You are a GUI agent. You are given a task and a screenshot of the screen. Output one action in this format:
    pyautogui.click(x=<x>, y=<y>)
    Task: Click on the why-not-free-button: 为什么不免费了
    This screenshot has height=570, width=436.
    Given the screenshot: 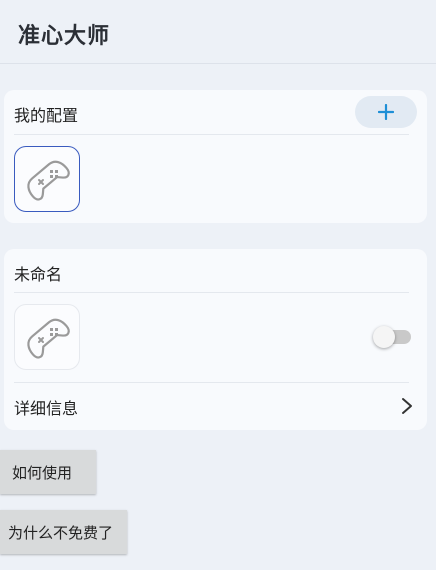 What is the action you would take?
    pyautogui.click(x=63, y=532)
    